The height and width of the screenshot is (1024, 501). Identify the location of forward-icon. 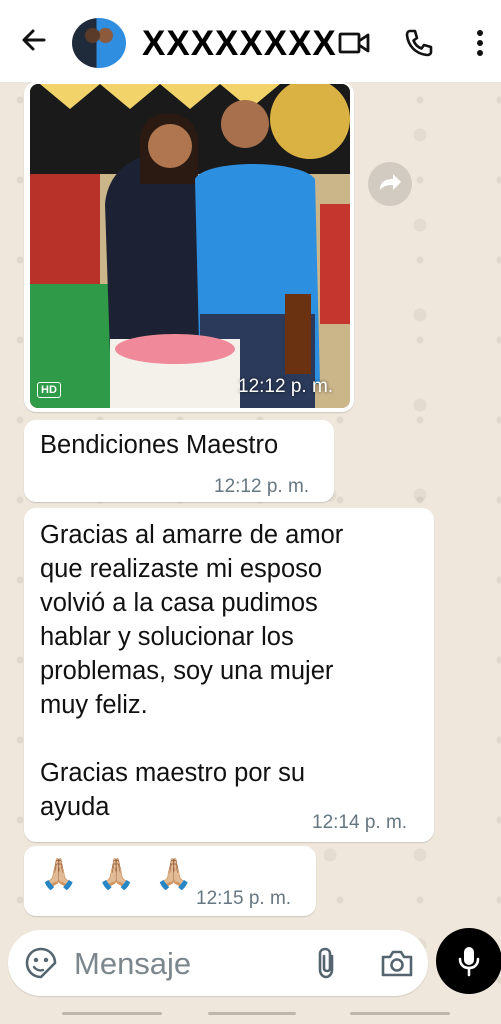
(390, 184).